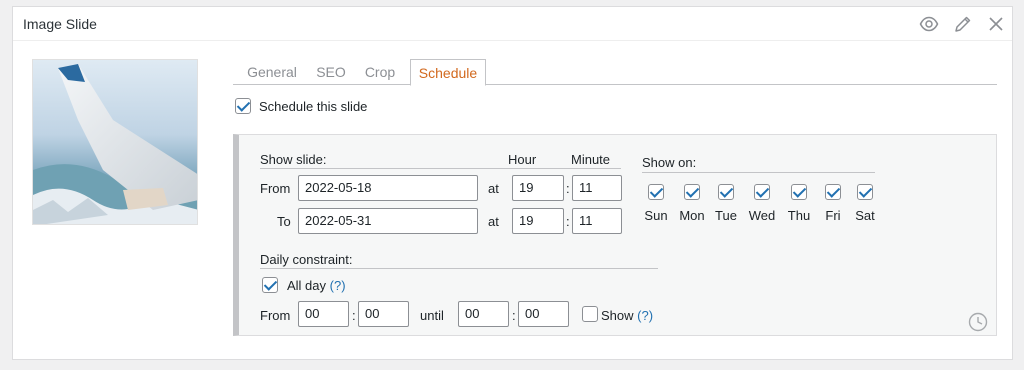  What do you see at coordinates (615, 72) in the screenshot?
I see `tab-bar: General SEO Crop Schedule` at bounding box center [615, 72].